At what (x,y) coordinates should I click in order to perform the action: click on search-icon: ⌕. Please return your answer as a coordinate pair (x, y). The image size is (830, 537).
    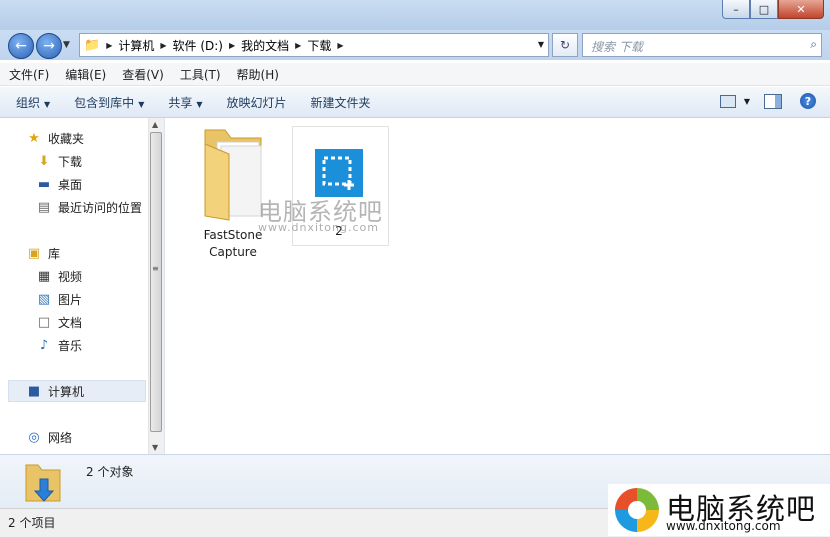
    Looking at the image, I should click on (813, 44).